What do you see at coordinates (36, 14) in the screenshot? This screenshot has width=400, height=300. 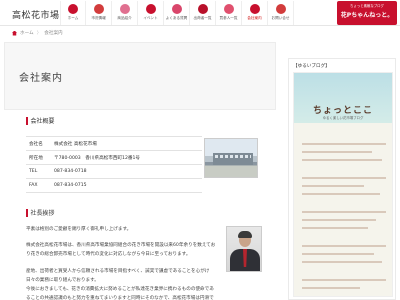 I see `site-logo: 高松花市場` at bounding box center [36, 14].